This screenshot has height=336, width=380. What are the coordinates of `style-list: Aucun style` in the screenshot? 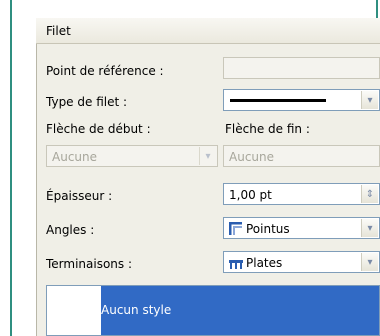 It's located at (213, 310).